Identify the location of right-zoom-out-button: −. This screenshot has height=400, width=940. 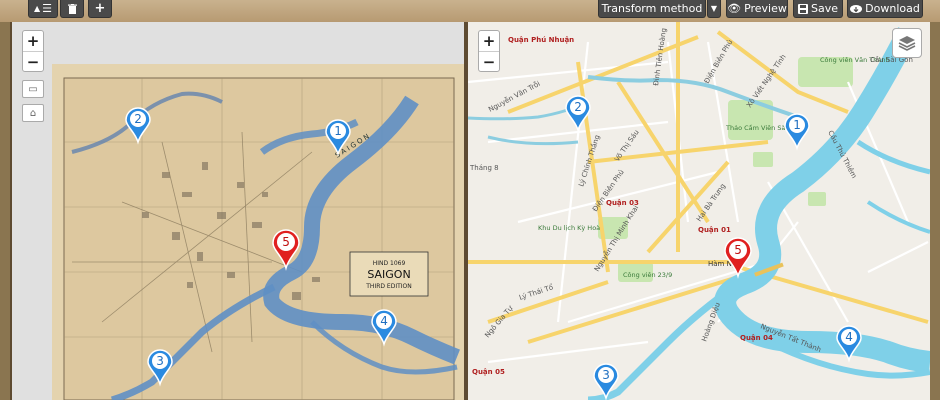
(489, 61).